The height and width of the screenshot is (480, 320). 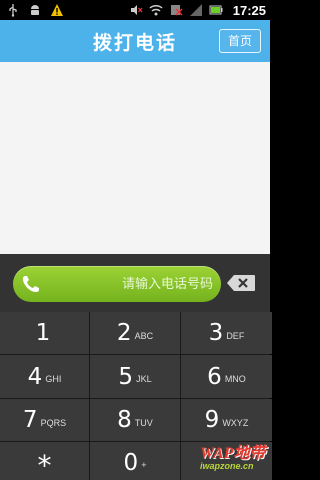 What do you see at coordinates (126, 376) in the screenshot?
I see `key-digit: 5` at bounding box center [126, 376].